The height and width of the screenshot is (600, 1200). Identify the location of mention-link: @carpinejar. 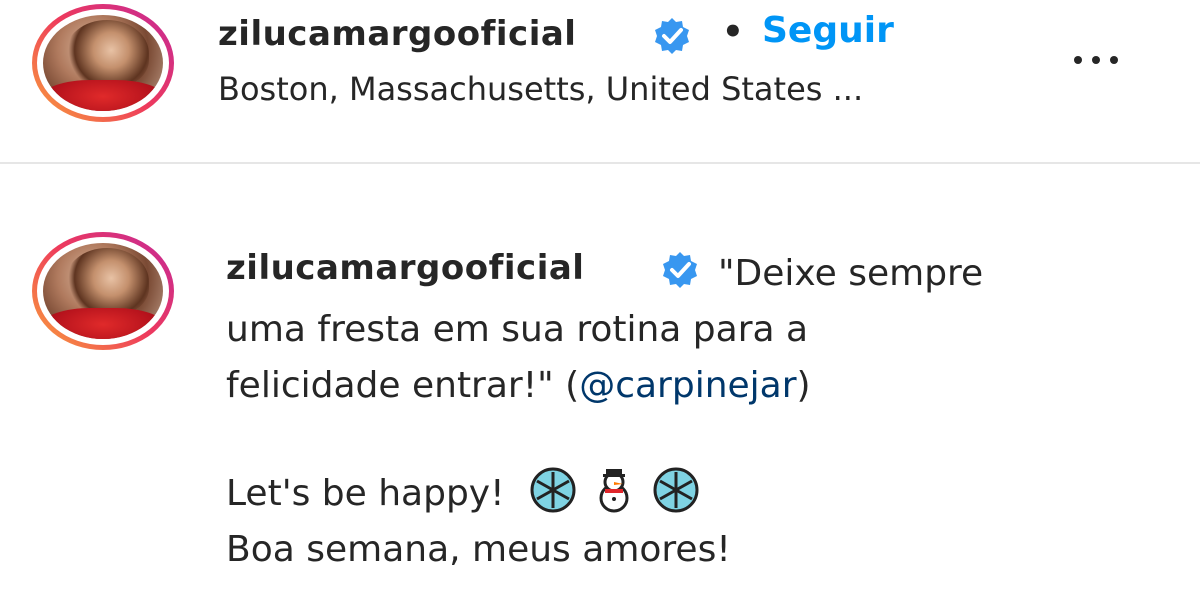
(687, 385).